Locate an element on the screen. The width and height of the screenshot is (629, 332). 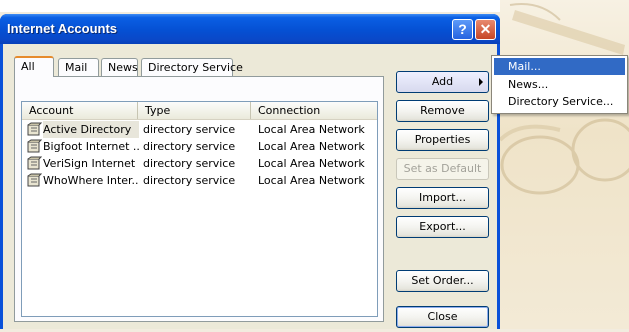
list-header: Account Type Connection is located at coordinates (199, 111).